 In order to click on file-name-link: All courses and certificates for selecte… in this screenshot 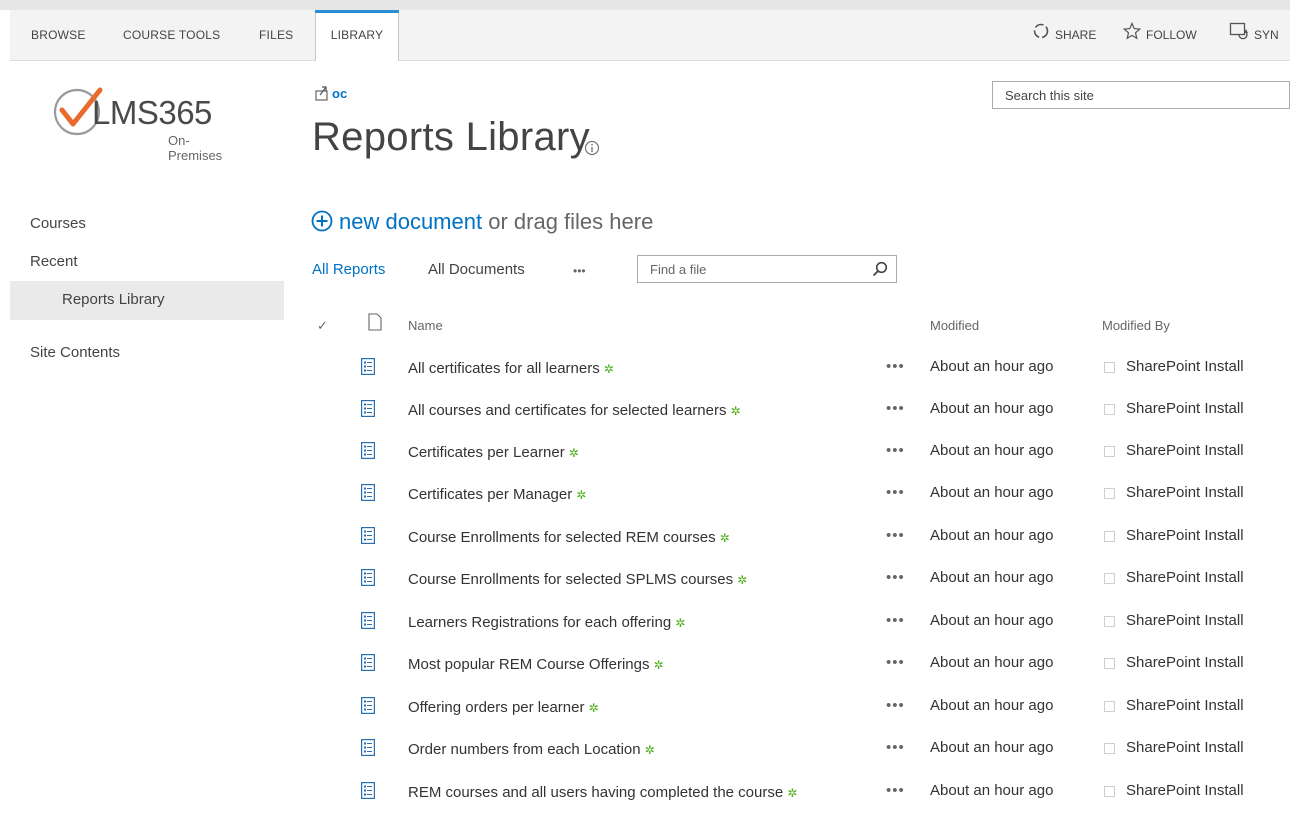, I will do `click(618, 411)`.